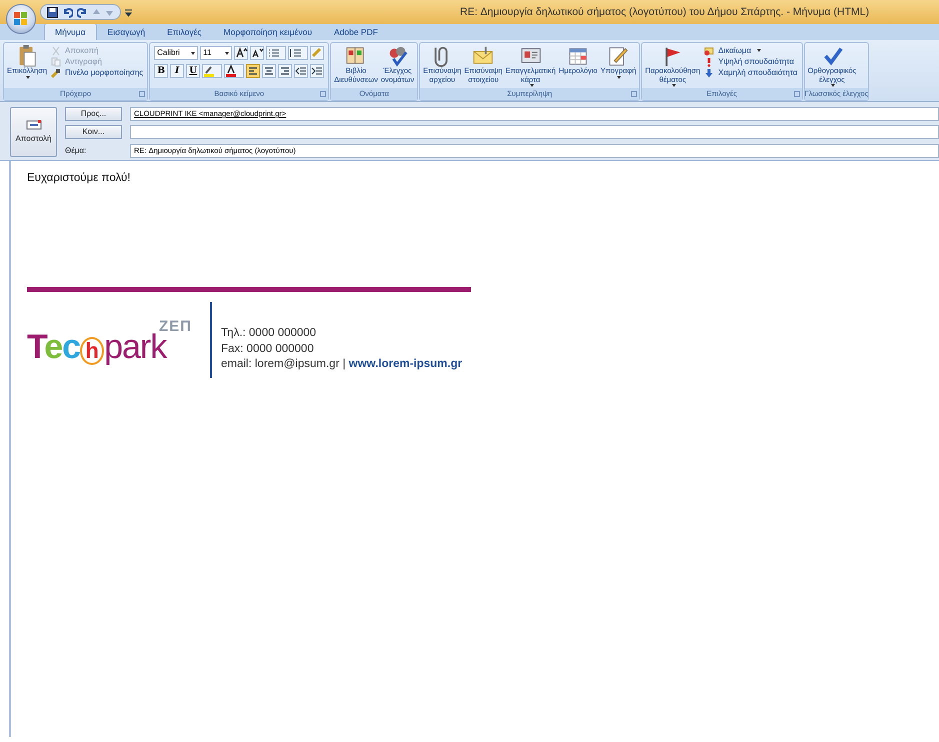 This screenshot has height=742, width=939. Describe the element at coordinates (317, 71) in the screenshot. I see `increase-indent-icon` at that location.